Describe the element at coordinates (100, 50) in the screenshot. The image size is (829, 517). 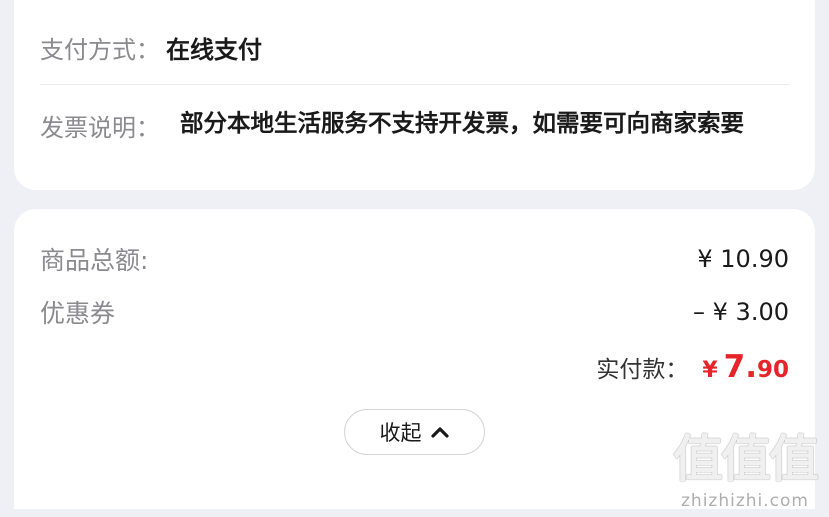
I see `payment-method-label: 支付方式：` at that location.